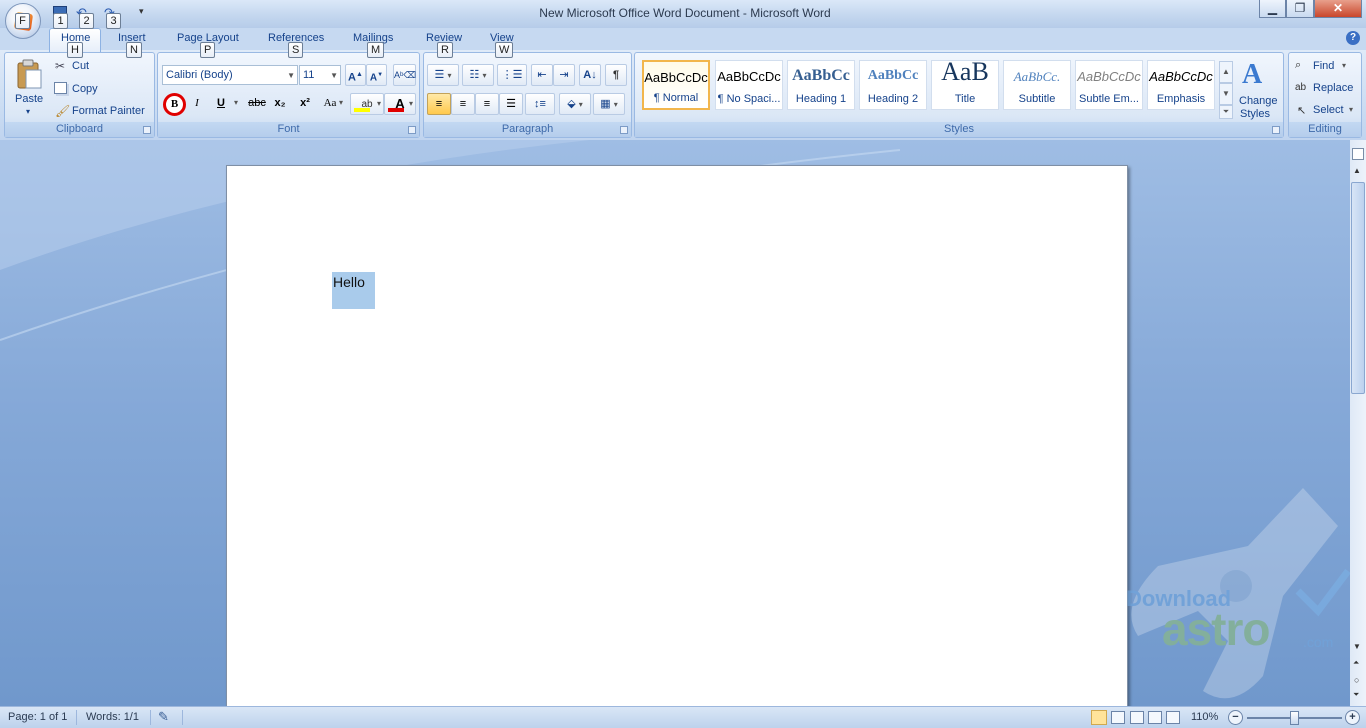 Image resolution: width=1366 pixels, height=728 pixels. What do you see at coordinates (1204, 717) in the screenshot?
I see `zoom-level: 110%` at bounding box center [1204, 717].